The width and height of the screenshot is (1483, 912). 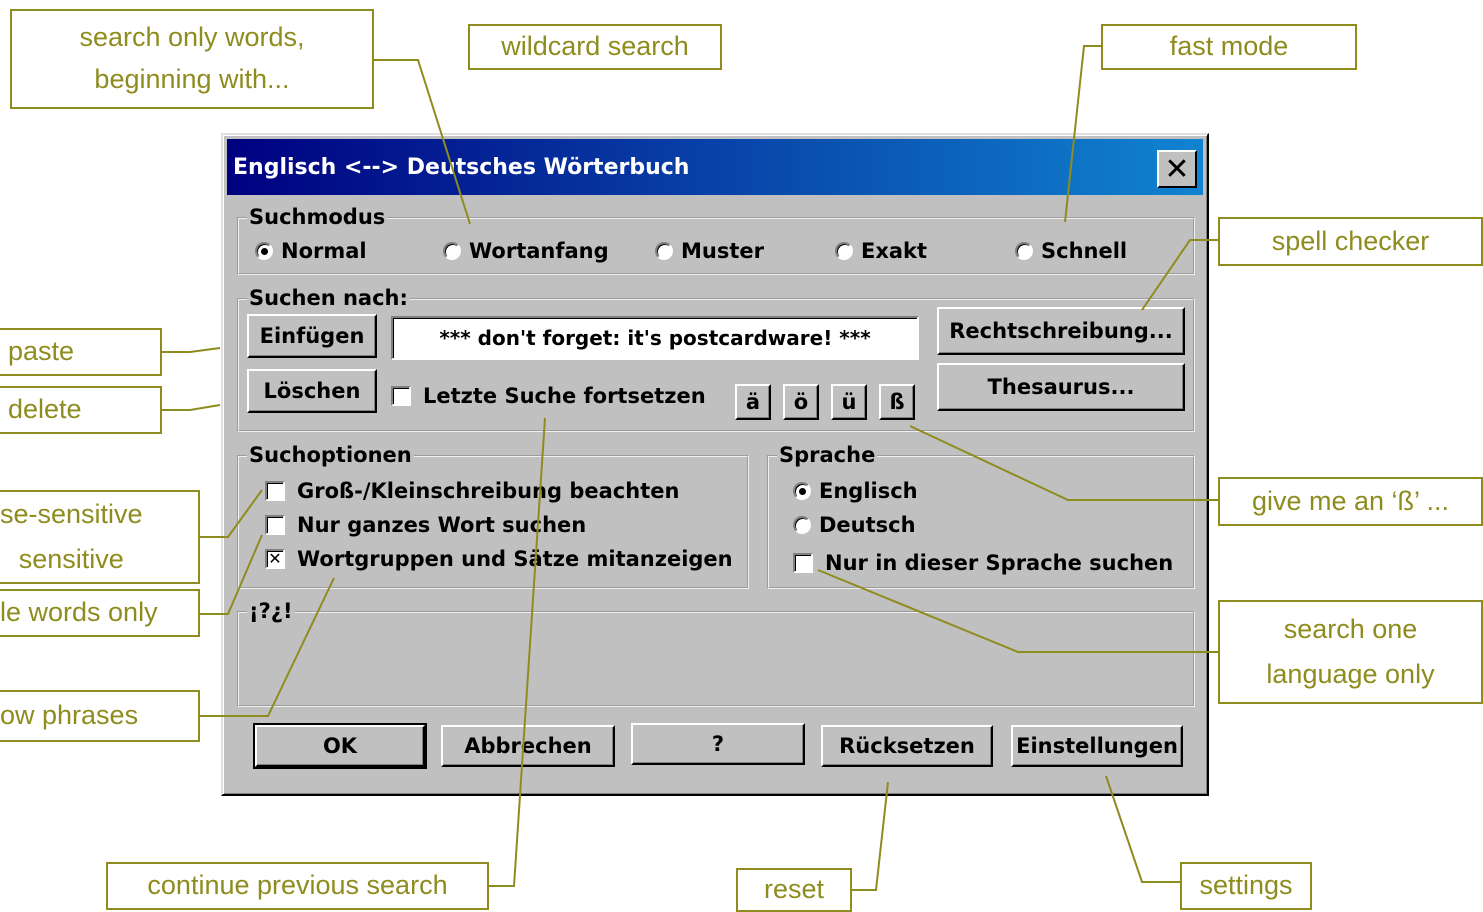 What do you see at coordinates (528, 746) in the screenshot?
I see `cancel-button: Abbrechen` at bounding box center [528, 746].